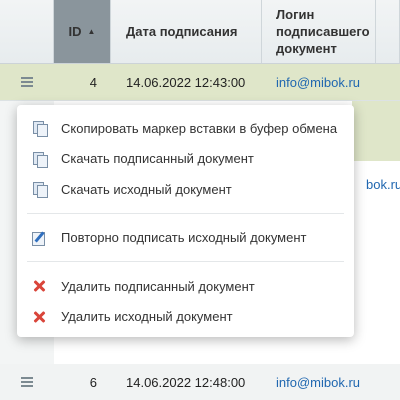 Image resolution: width=400 pixels, height=400 pixels. I want to click on table-row: 6 14.06.2022 12:48:00 info@mibok.ru, so click(200, 382).